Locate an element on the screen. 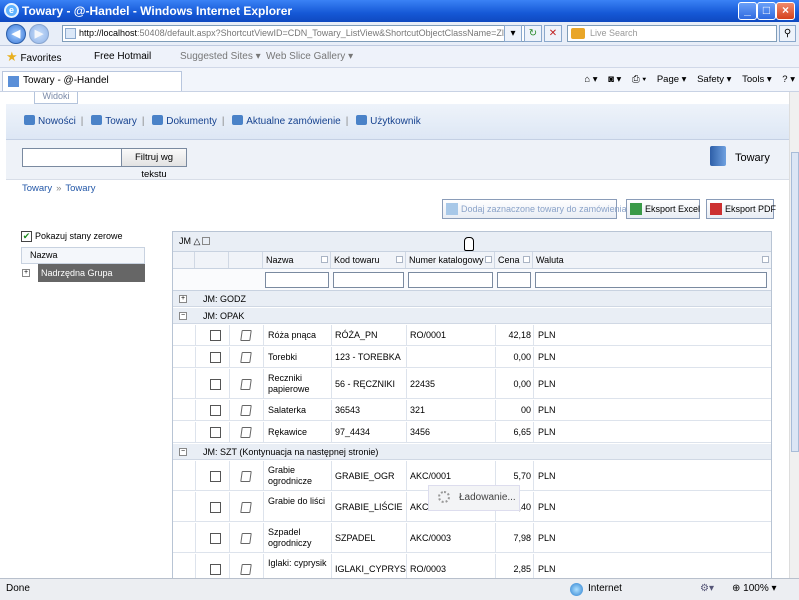 Image resolution: width=799 pixels, height=600 pixels. filter-button: Filtruj wg tekstu is located at coordinates (154, 164).